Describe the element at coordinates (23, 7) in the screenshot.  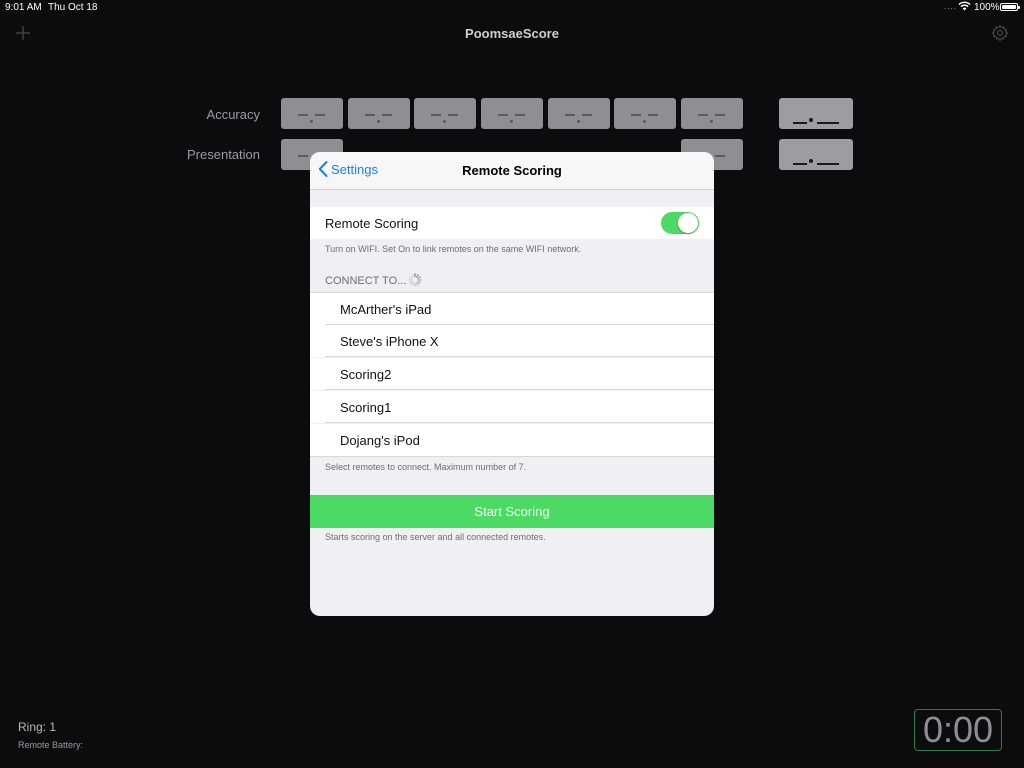
I see `status-time: 9:01 AM` at that location.